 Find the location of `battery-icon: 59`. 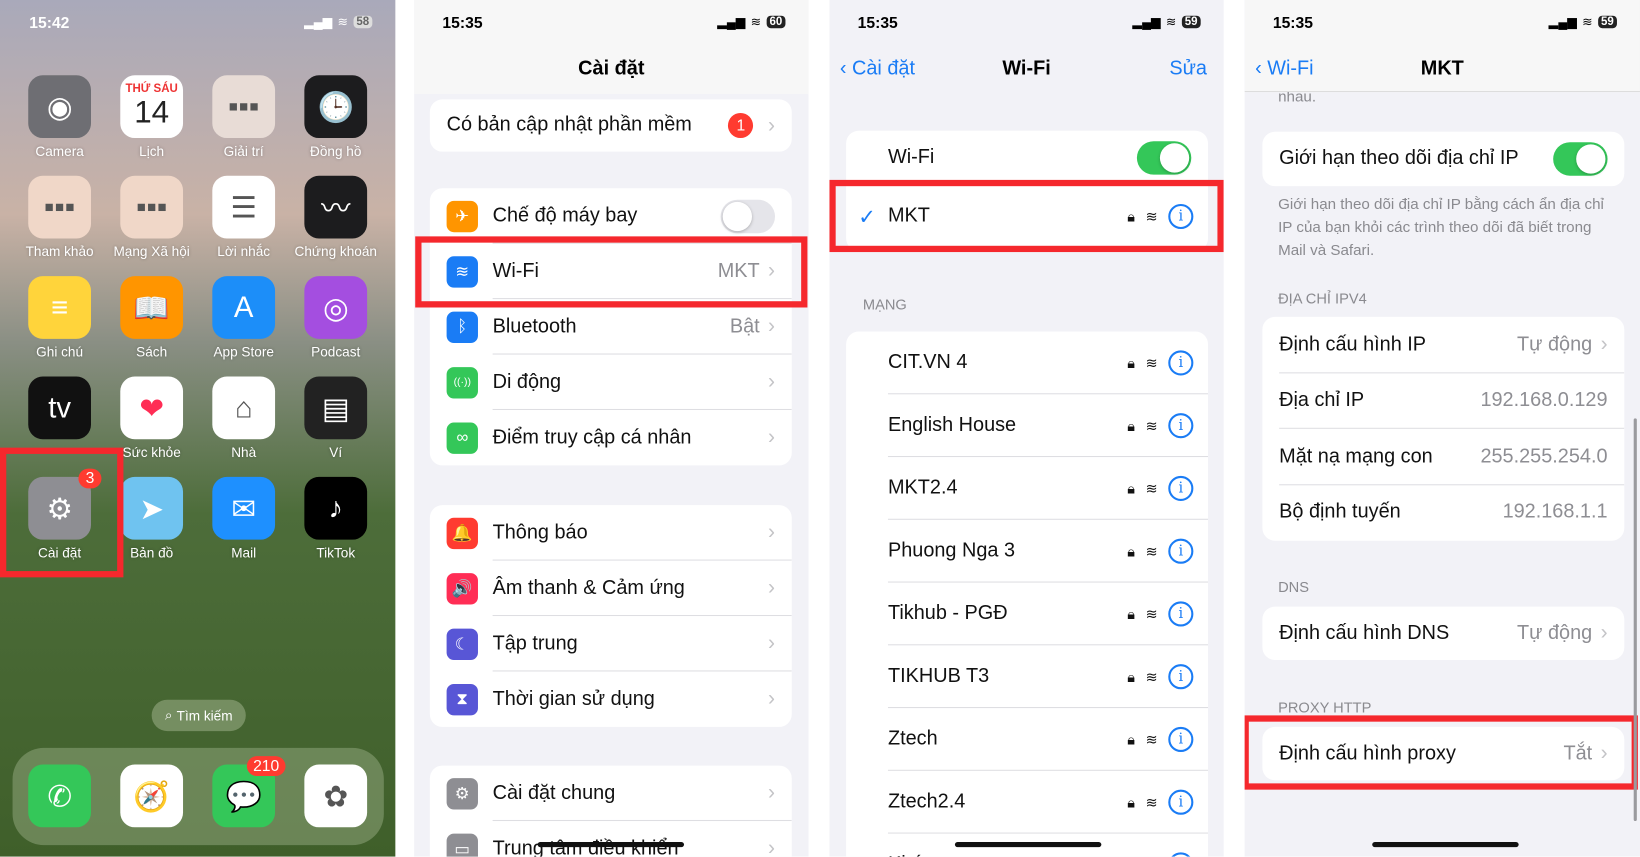

battery-icon: 59 is located at coordinates (1607, 22).